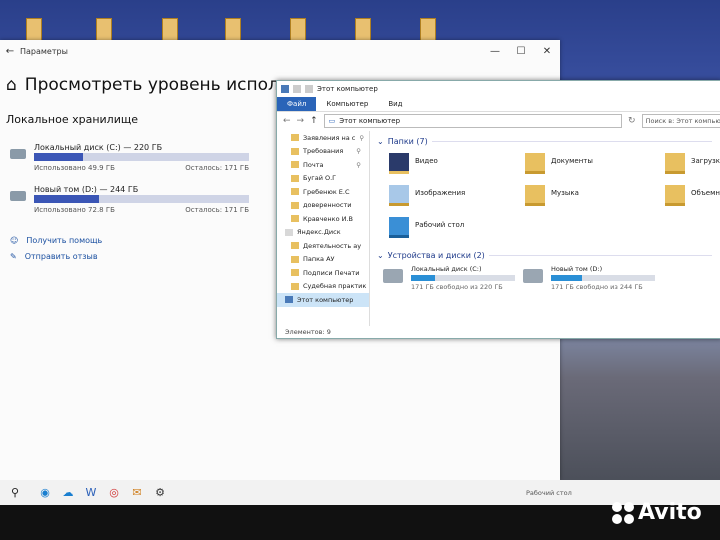 The width and height of the screenshot is (720, 540). Describe the element at coordinates (45, 493) in the screenshot. I see `edge-icon: ◉` at that location.